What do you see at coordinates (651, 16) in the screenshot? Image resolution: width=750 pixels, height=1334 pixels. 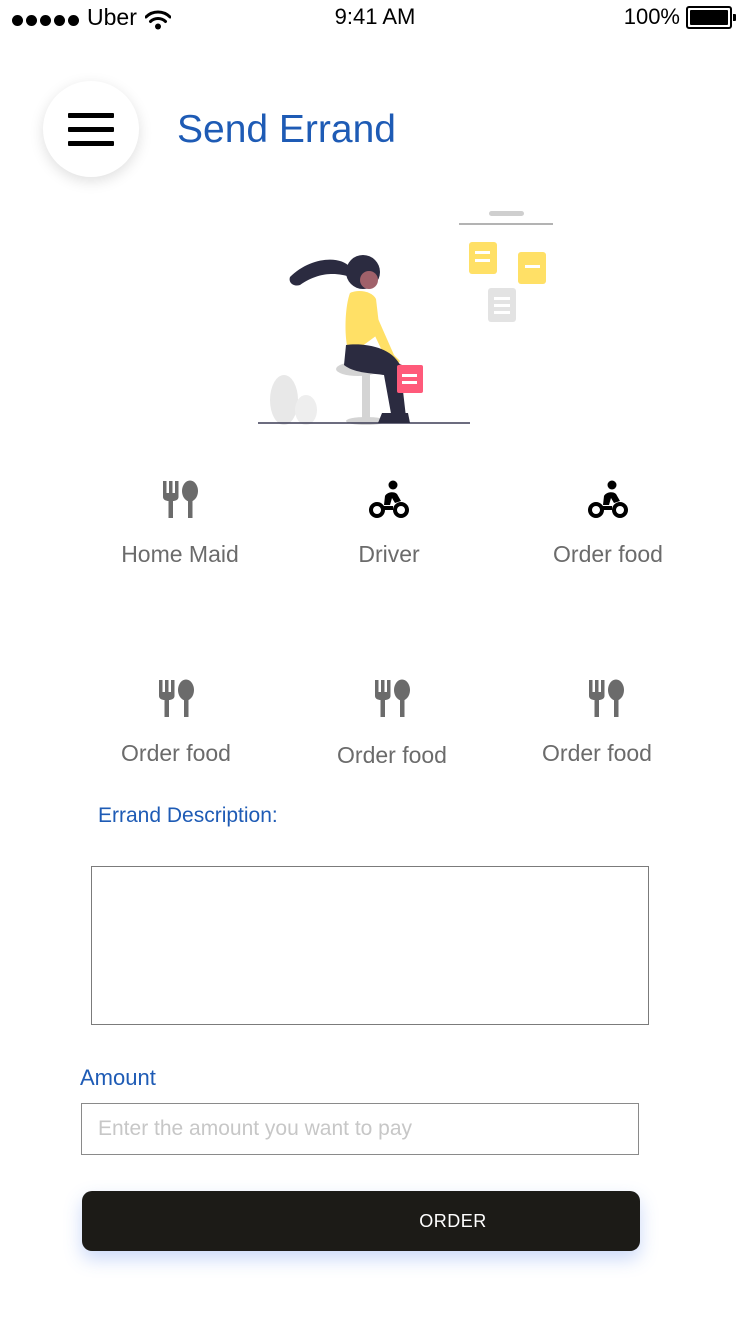 I see `battery-percentage: 100%` at bounding box center [651, 16].